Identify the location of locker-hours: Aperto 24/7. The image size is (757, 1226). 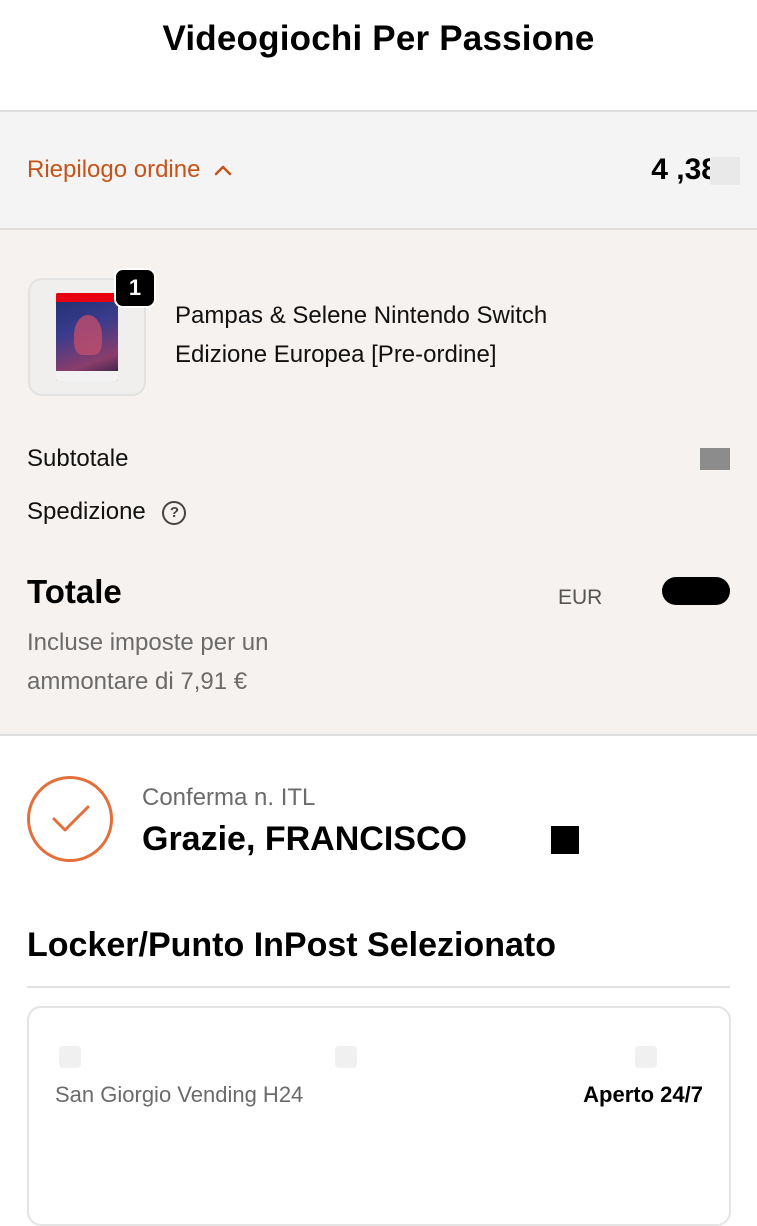
(643, 1094).